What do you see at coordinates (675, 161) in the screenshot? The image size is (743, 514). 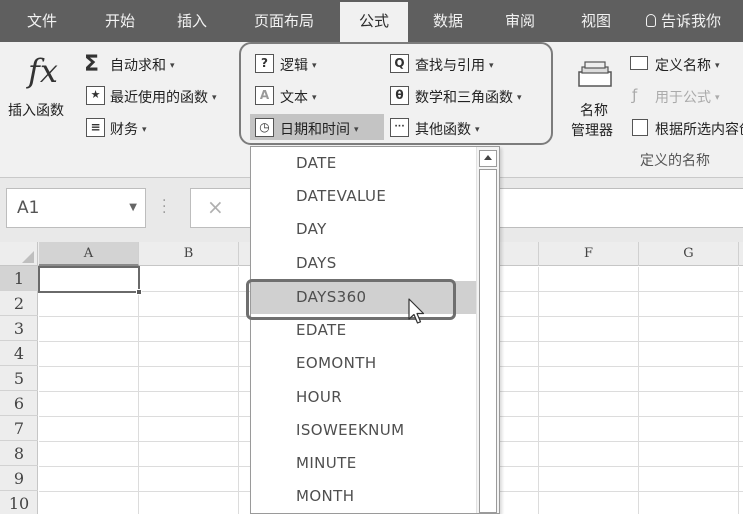 I see `defined-names-group-caption: 定义的名称` at bounding box center [675, 161].